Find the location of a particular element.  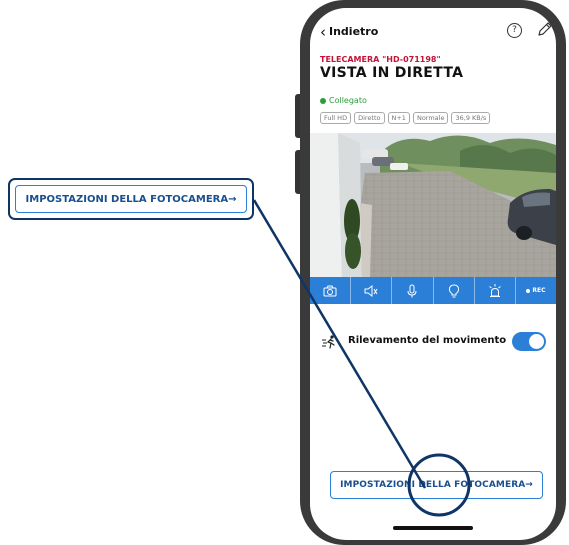

motion-detection-label: Rilevamento del movimento is located at coordinates (427, 340).